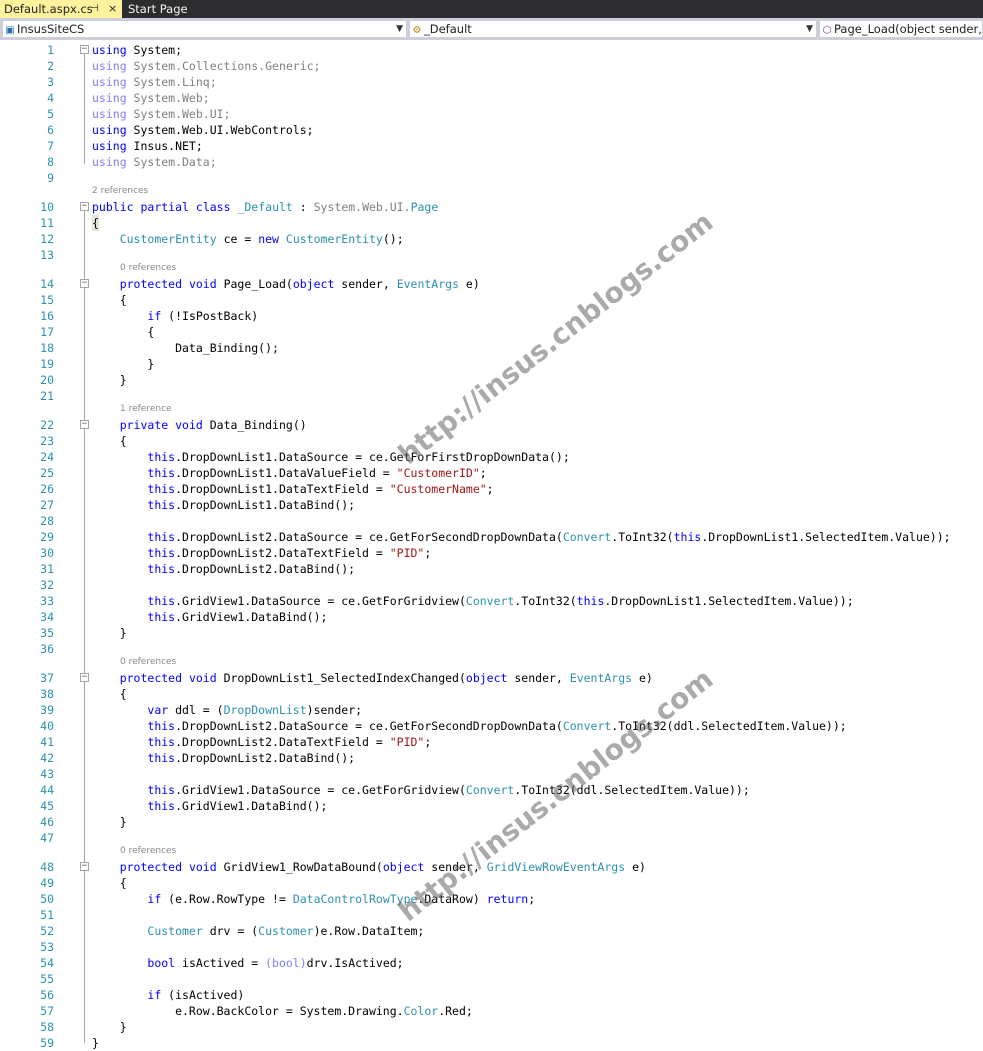  Describe the element at coordinates (251, 505) in the screenshot. I see `code-line: this.DropDownList1.DataBind();` at that location.